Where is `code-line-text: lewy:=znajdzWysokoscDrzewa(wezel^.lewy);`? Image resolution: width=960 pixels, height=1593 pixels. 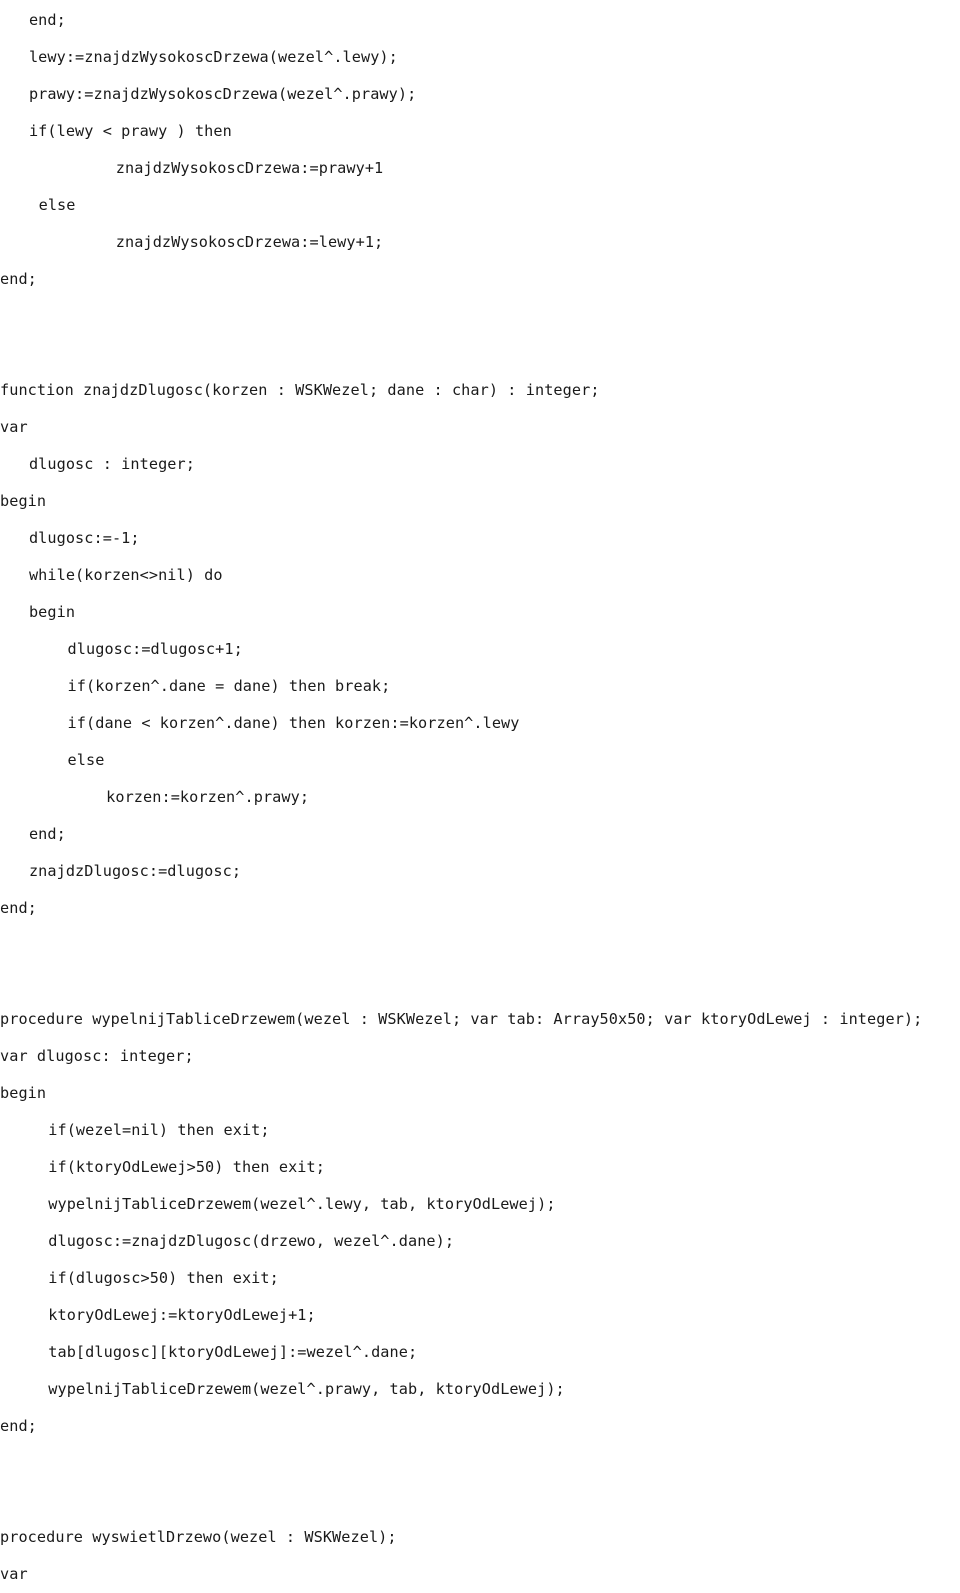 code-line-text: lewy:=znajdzWysokoscDrzewa(wezel^.lewy); is located at coordinates (213, 57).